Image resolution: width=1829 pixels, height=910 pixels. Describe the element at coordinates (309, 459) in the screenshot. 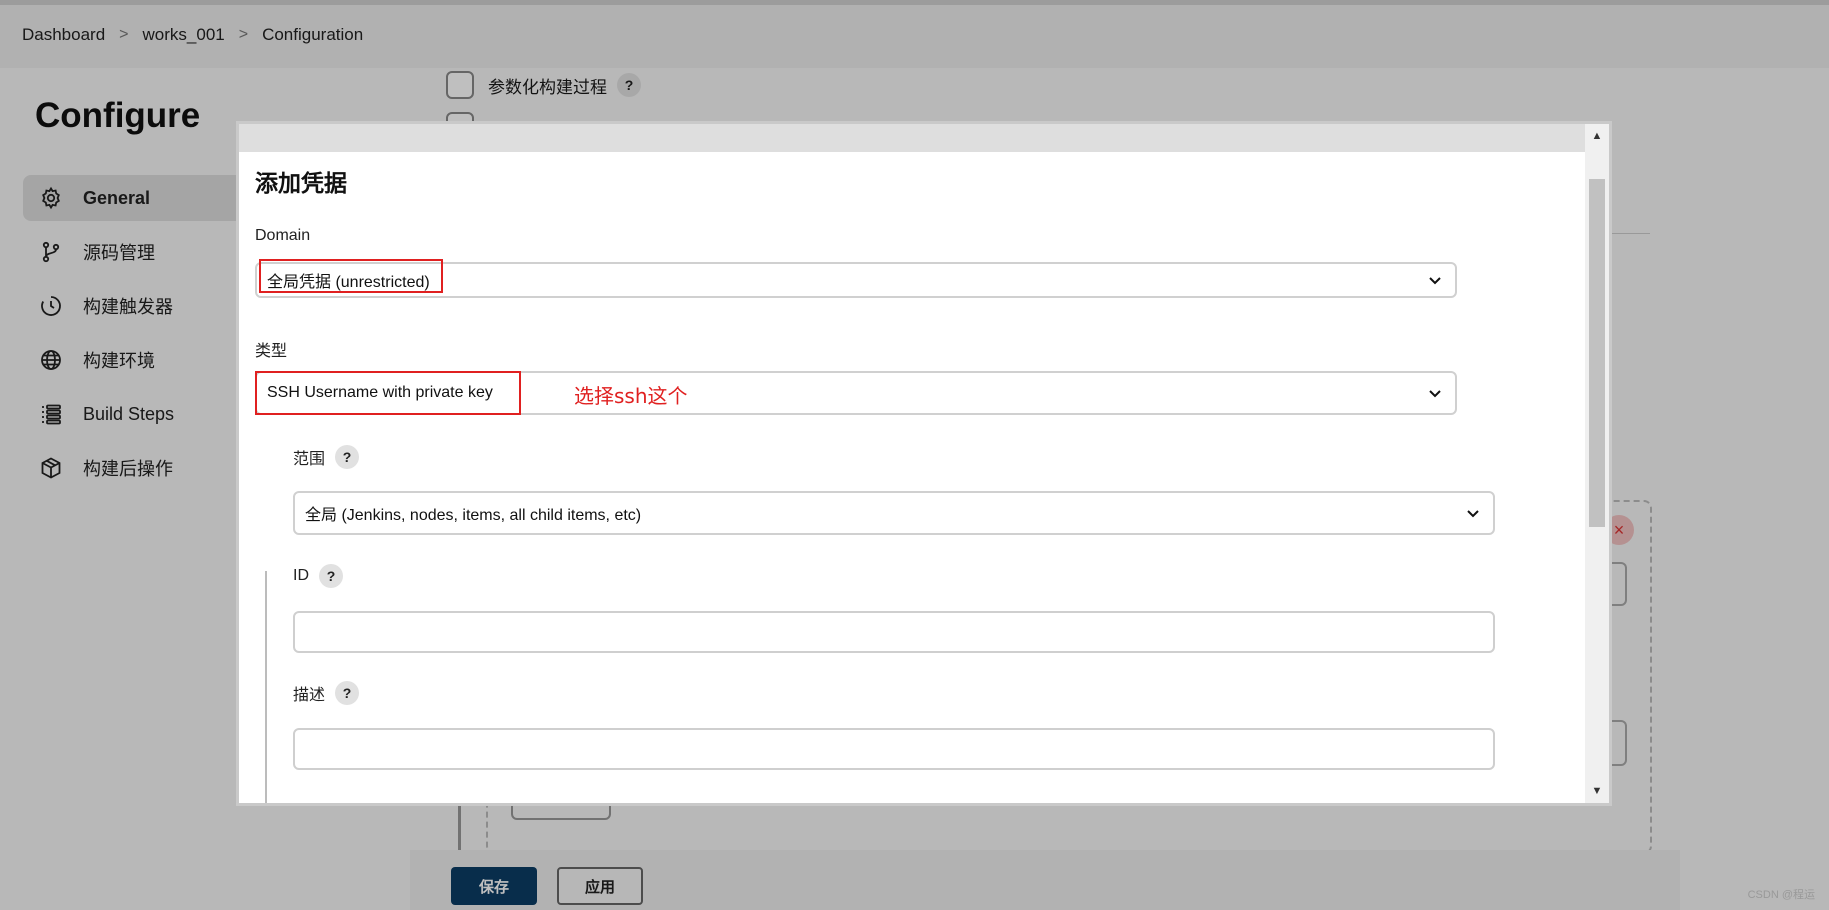

I see `scope-label-text: 范围` at that location.